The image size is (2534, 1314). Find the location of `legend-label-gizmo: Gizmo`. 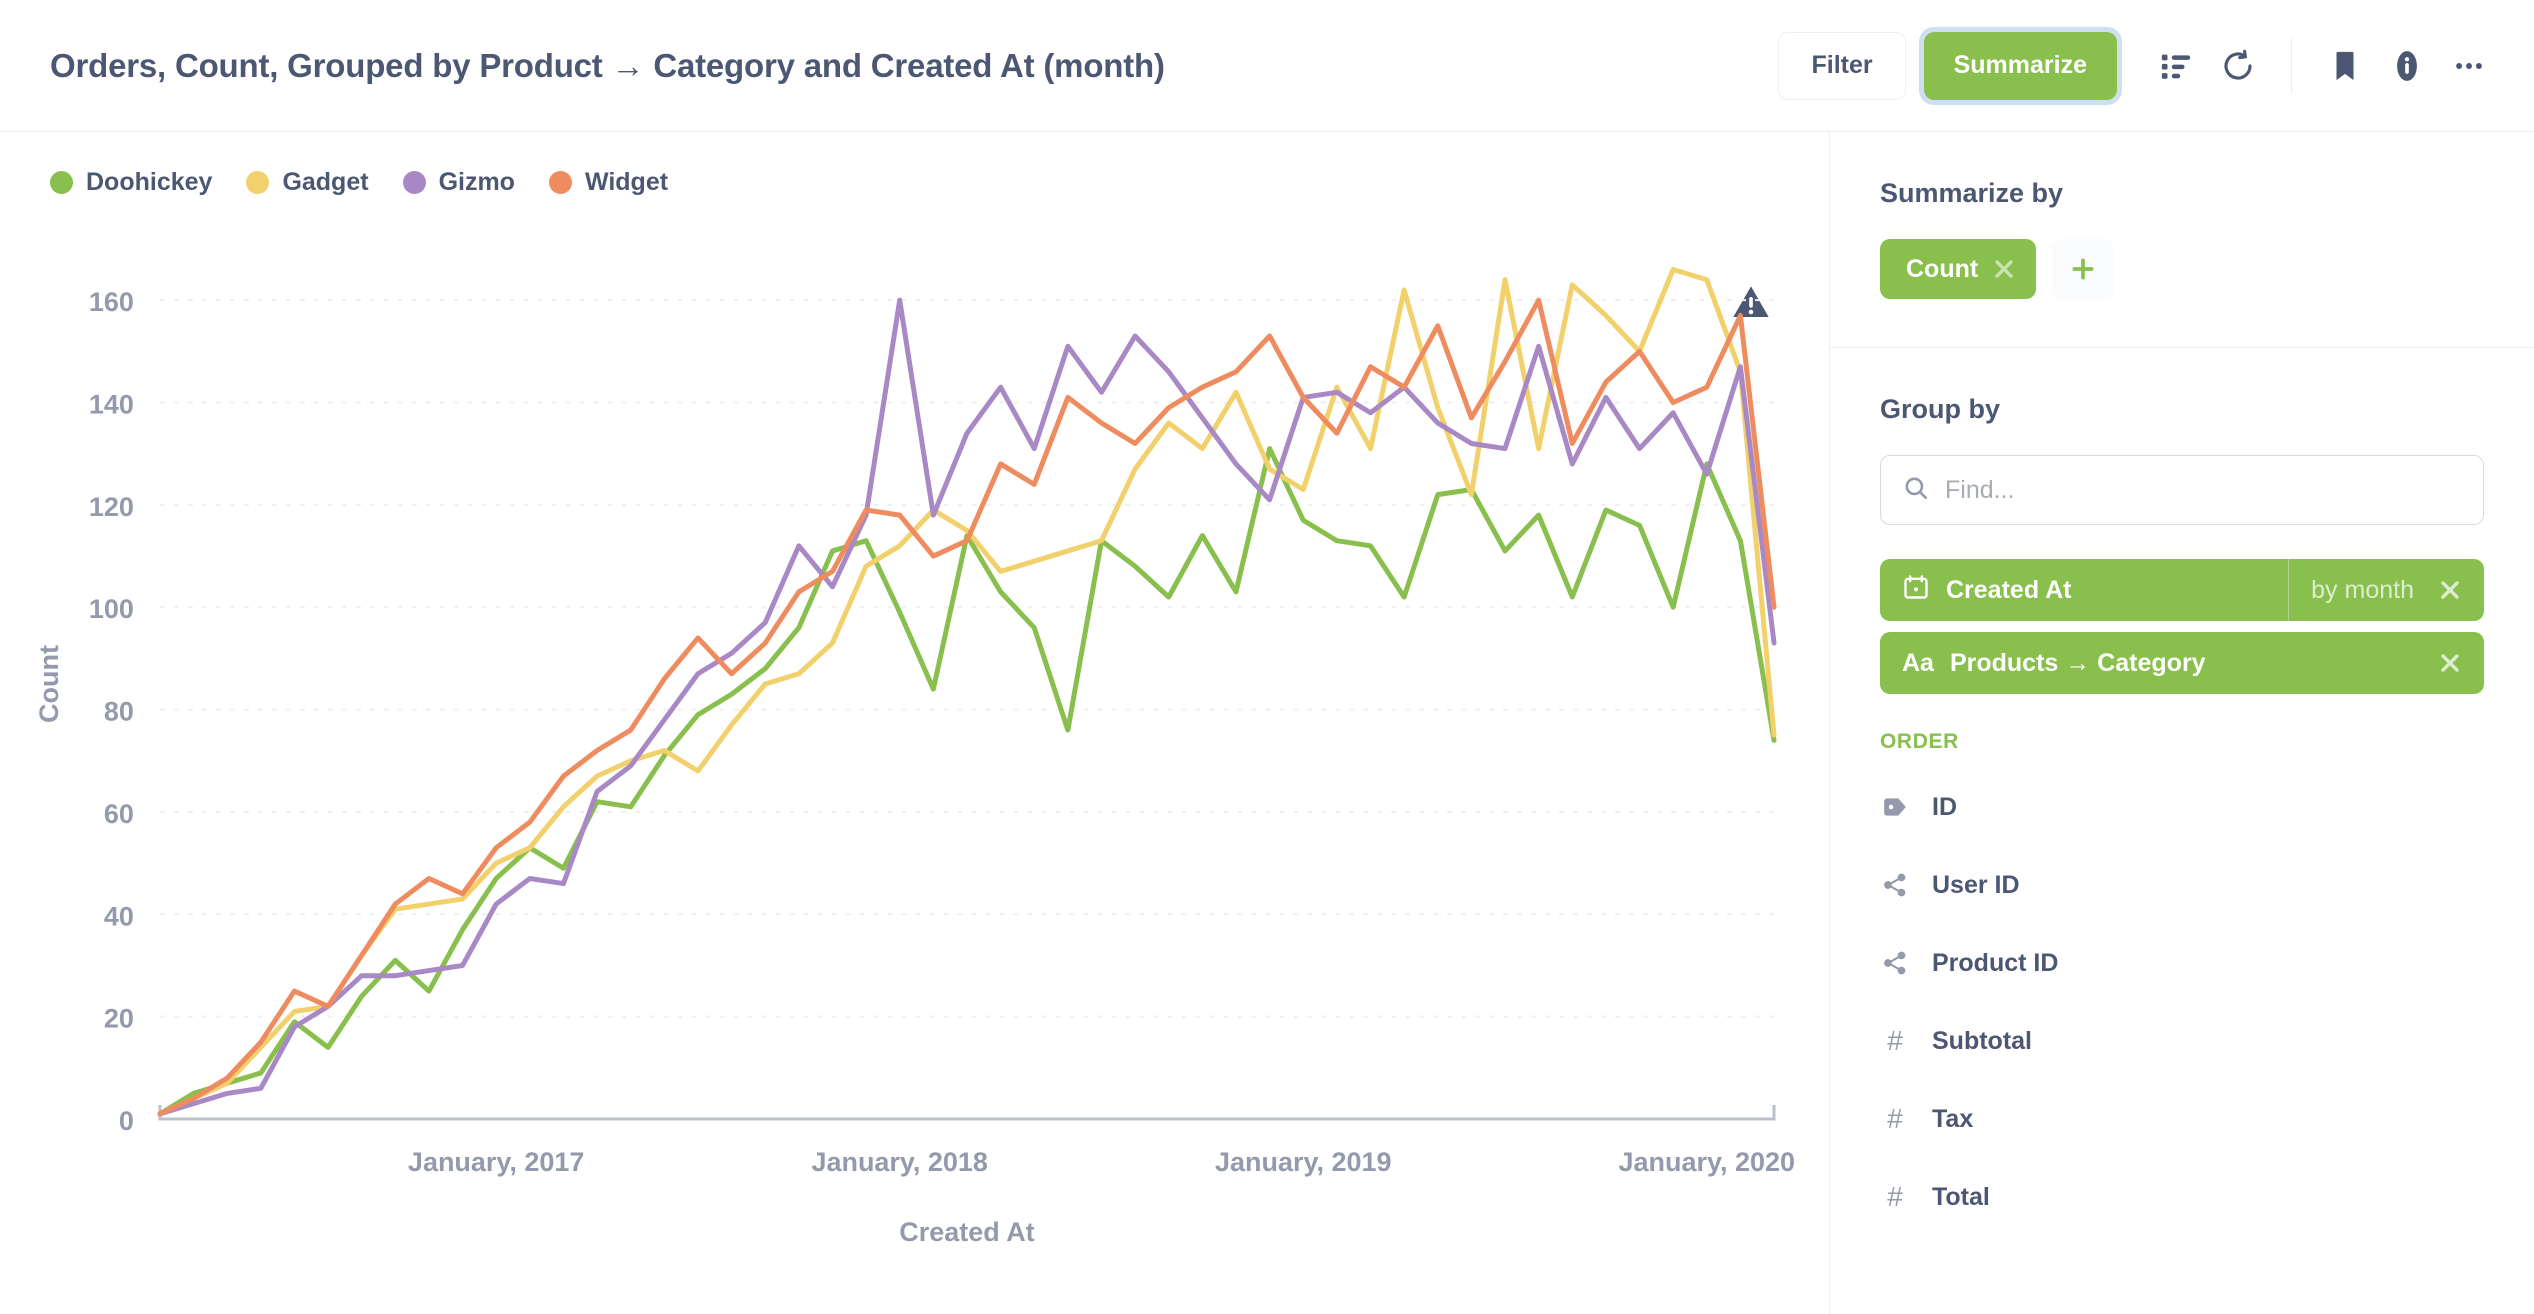

legend-label-gizmo: Gizmo is located at coordinates (476, 181).